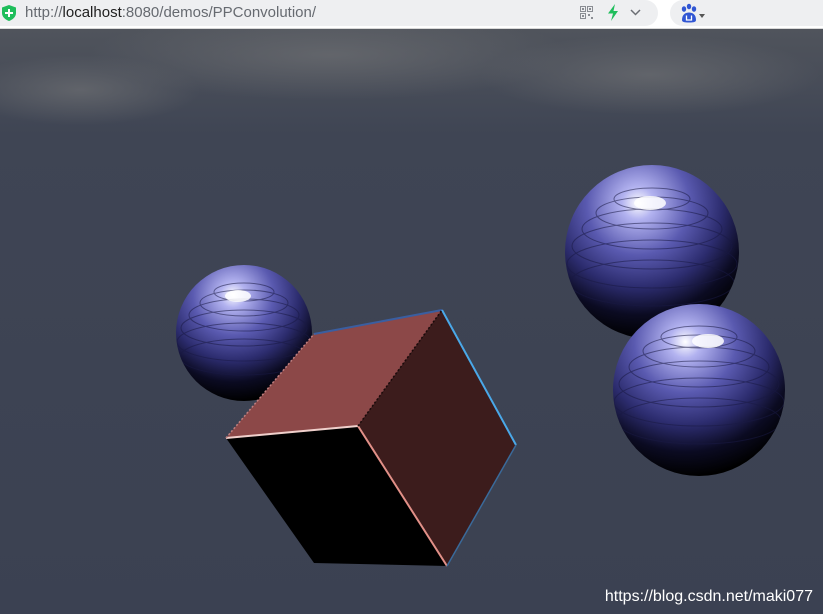 This screenshot has width=823, height=614. What do you see at coordinates (219, 12) in the screenshot?
I see `url-path: :8080/demos/PPConvolution/` at bounding box center [219, 12].